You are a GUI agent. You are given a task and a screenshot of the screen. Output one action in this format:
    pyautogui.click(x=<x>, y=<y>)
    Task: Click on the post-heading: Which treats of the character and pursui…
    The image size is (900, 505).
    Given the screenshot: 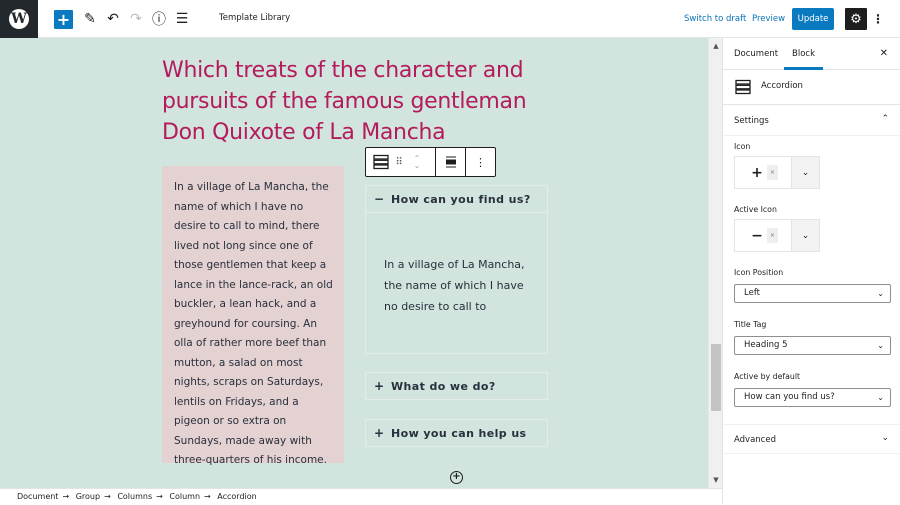 What is the action you would take?
    pyautogui.click(x=362, y=101)
    